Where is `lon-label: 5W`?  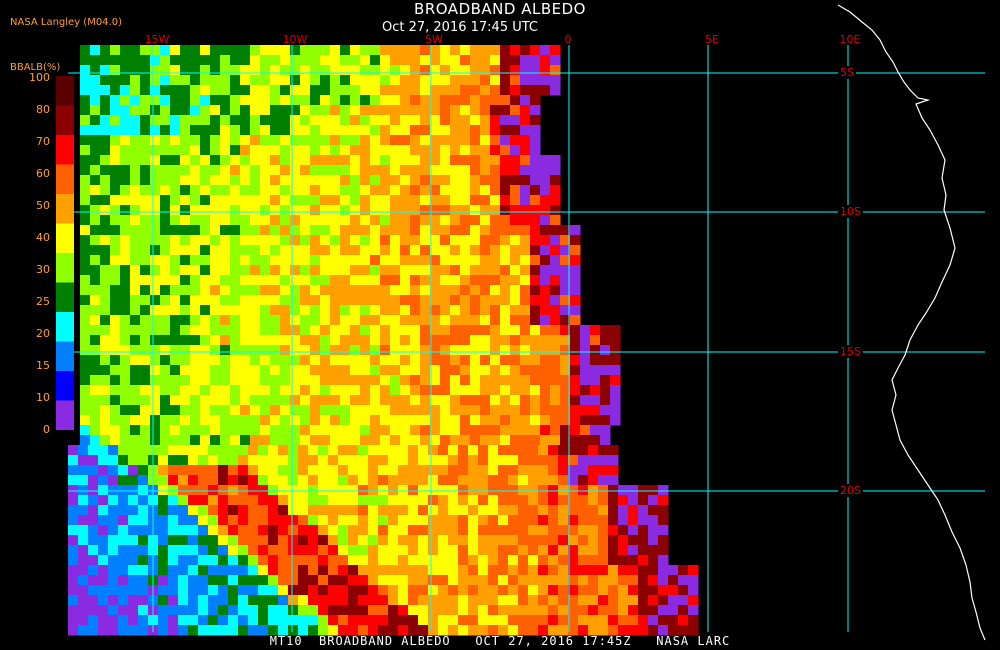
lon-label: 5W is located at coordinates (434, 39).